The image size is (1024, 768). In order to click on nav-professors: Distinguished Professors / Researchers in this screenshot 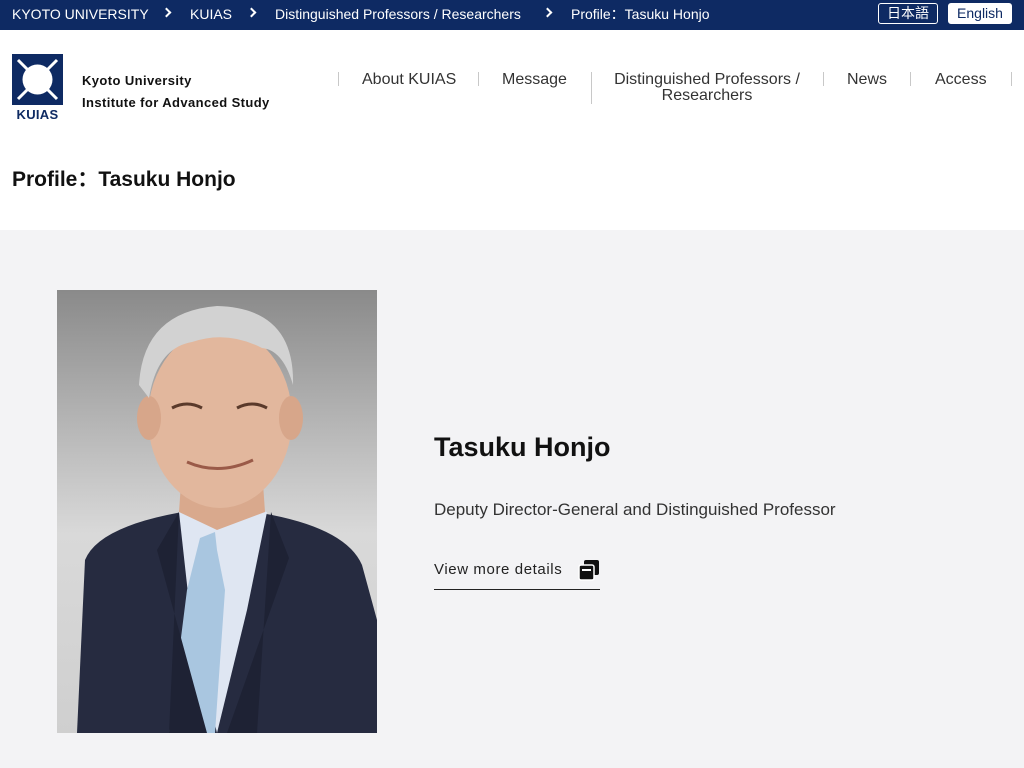, I will do `click(707, 88)`.